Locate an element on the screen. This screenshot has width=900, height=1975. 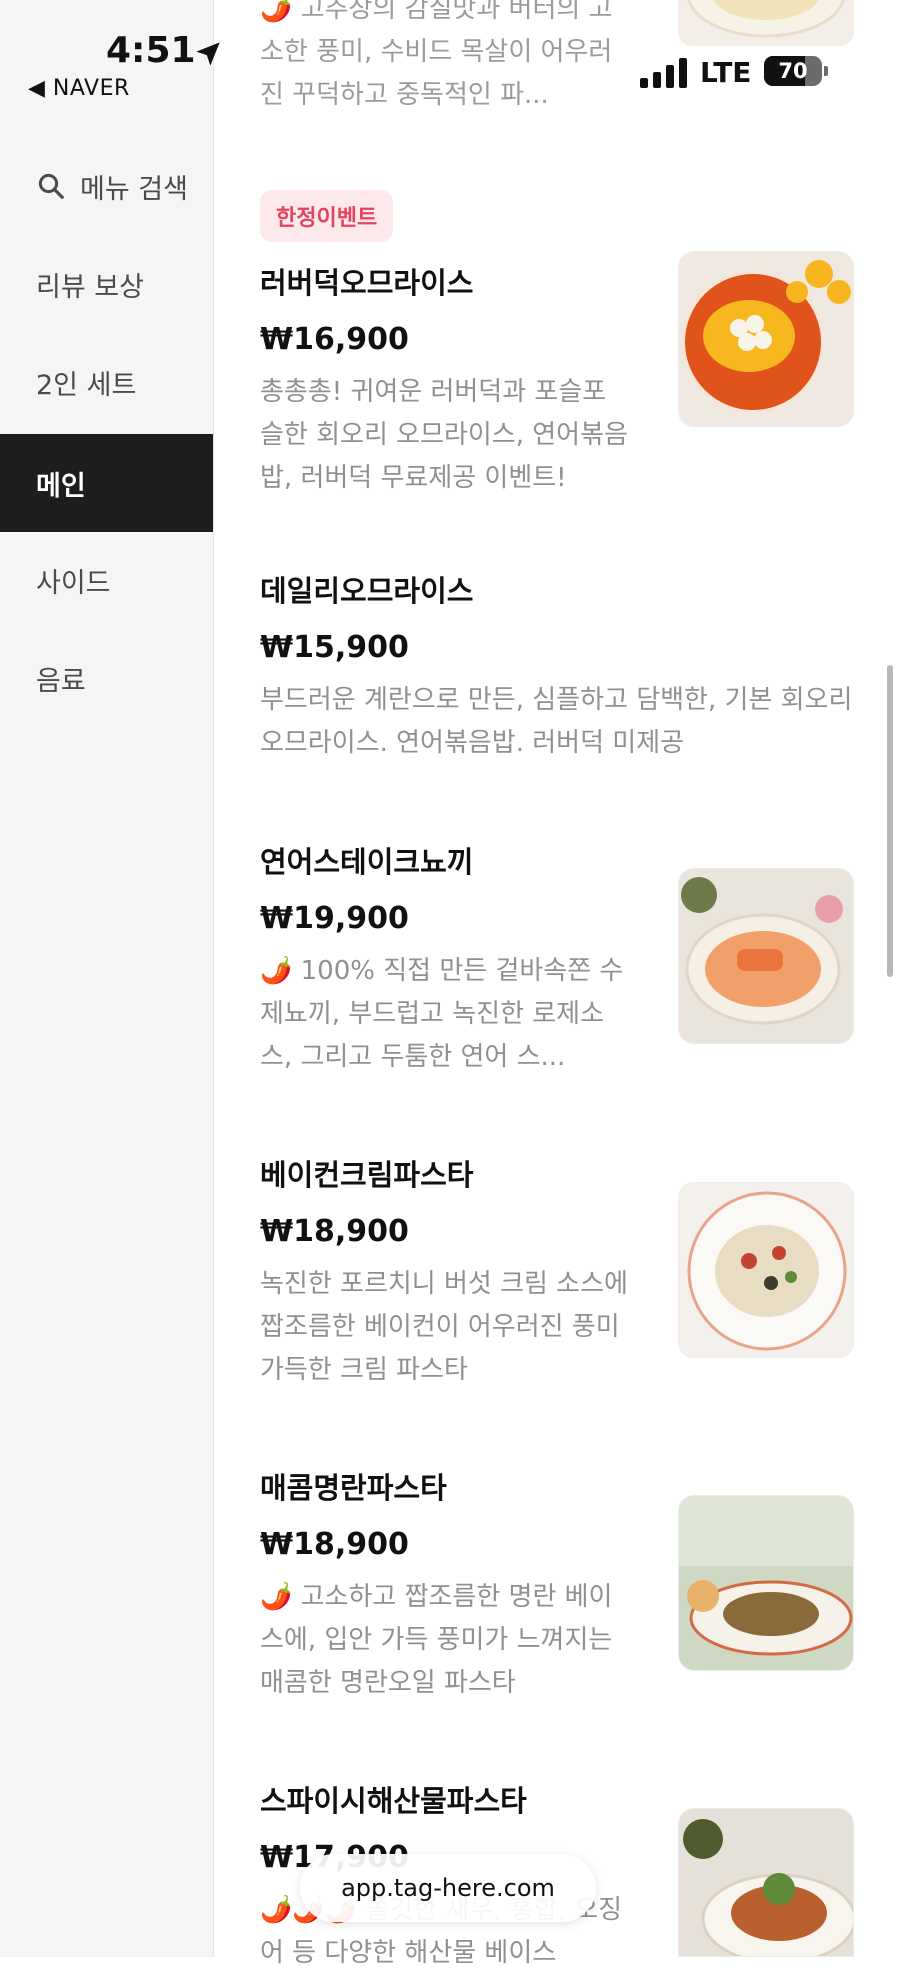
sidebar-item-side: 사이드 is located at coordinates (106, 580).